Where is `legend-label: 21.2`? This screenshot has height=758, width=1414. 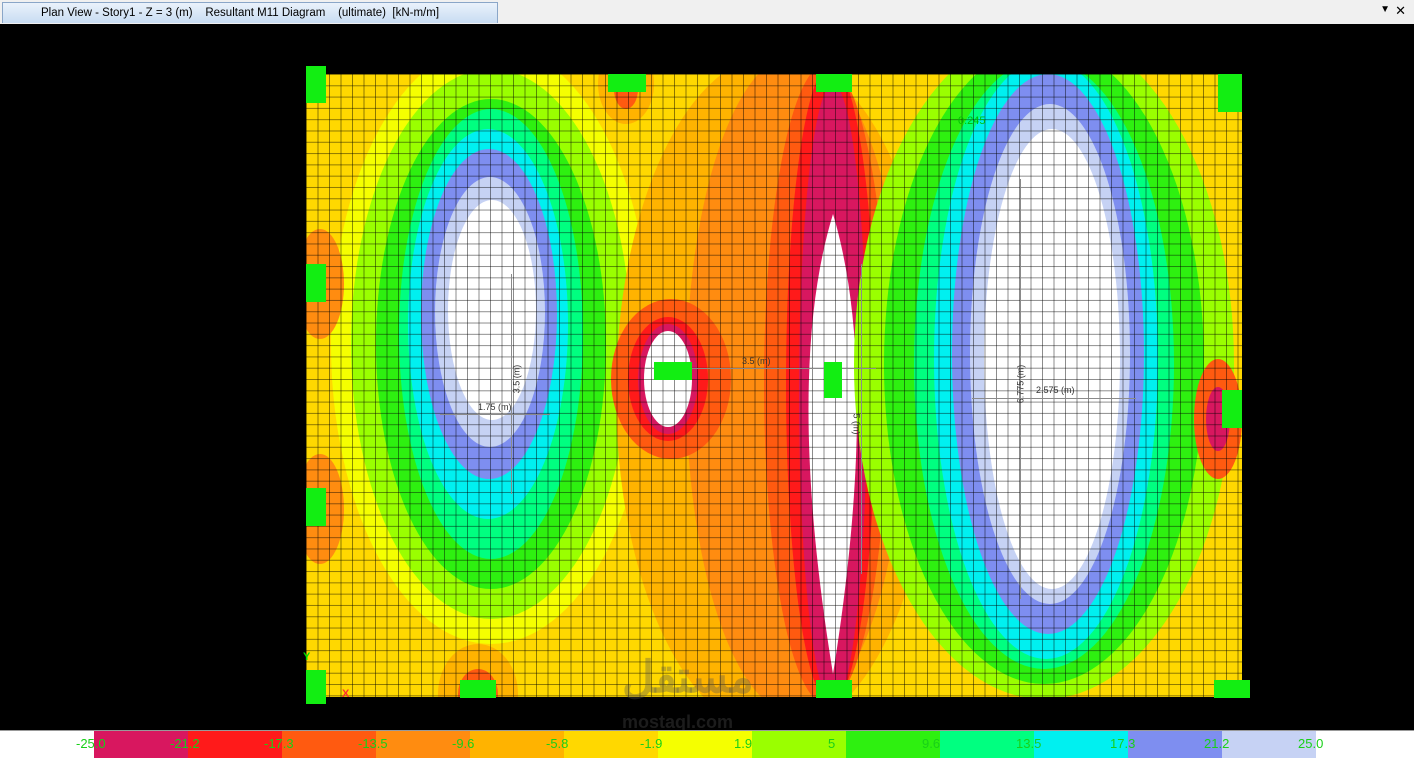 legend-label: 21.2 is located at coordinates (1217, 743).